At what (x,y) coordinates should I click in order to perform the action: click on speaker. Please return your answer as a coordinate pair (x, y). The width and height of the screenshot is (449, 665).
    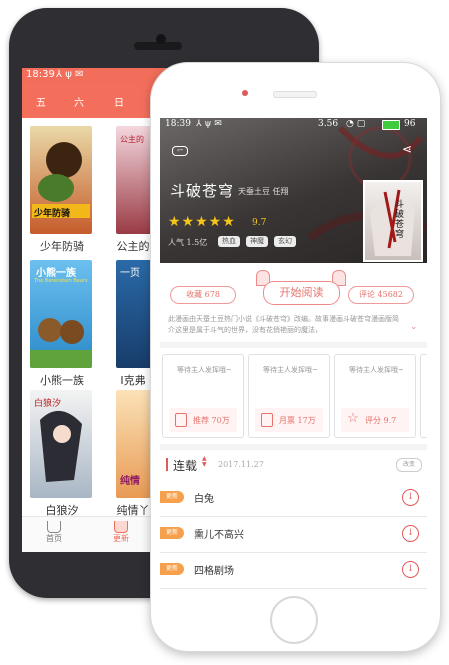
    Looking at the image, I should click on (295, 94).